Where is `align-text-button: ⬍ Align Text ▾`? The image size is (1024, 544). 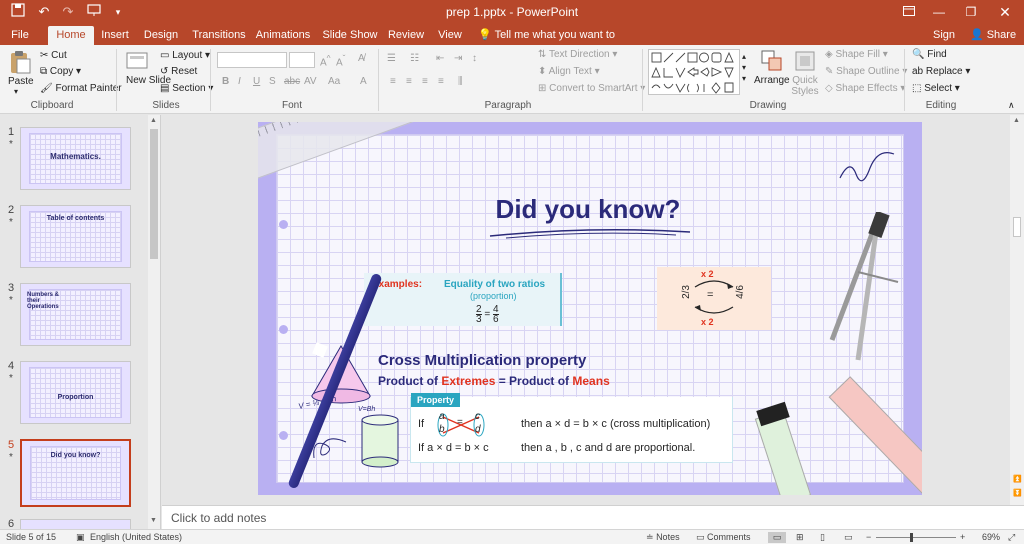 align-text-button: ⬍ Align Text ▾ is located at coordinates (569, 71).